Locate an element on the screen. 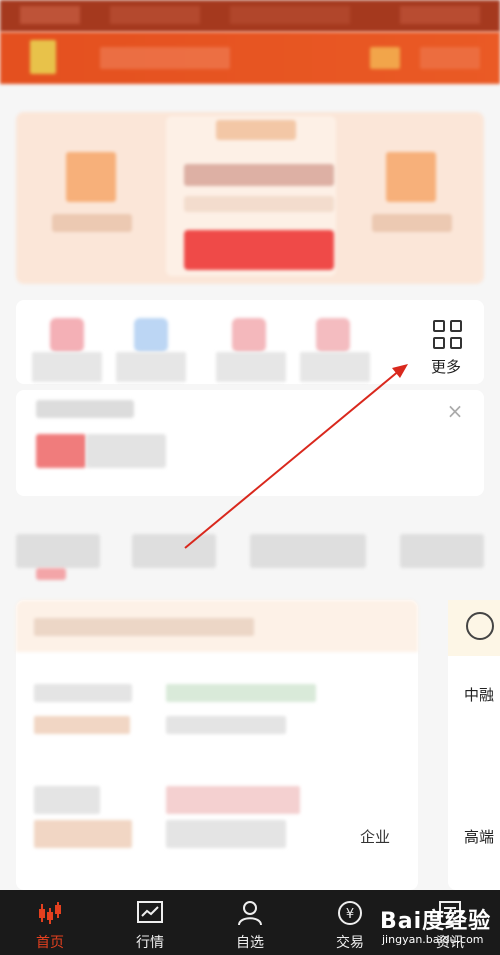 The width and height of the screenshot is (500, 955). nav-item-watchlist: 自选 is located at coordinates (250, 922).